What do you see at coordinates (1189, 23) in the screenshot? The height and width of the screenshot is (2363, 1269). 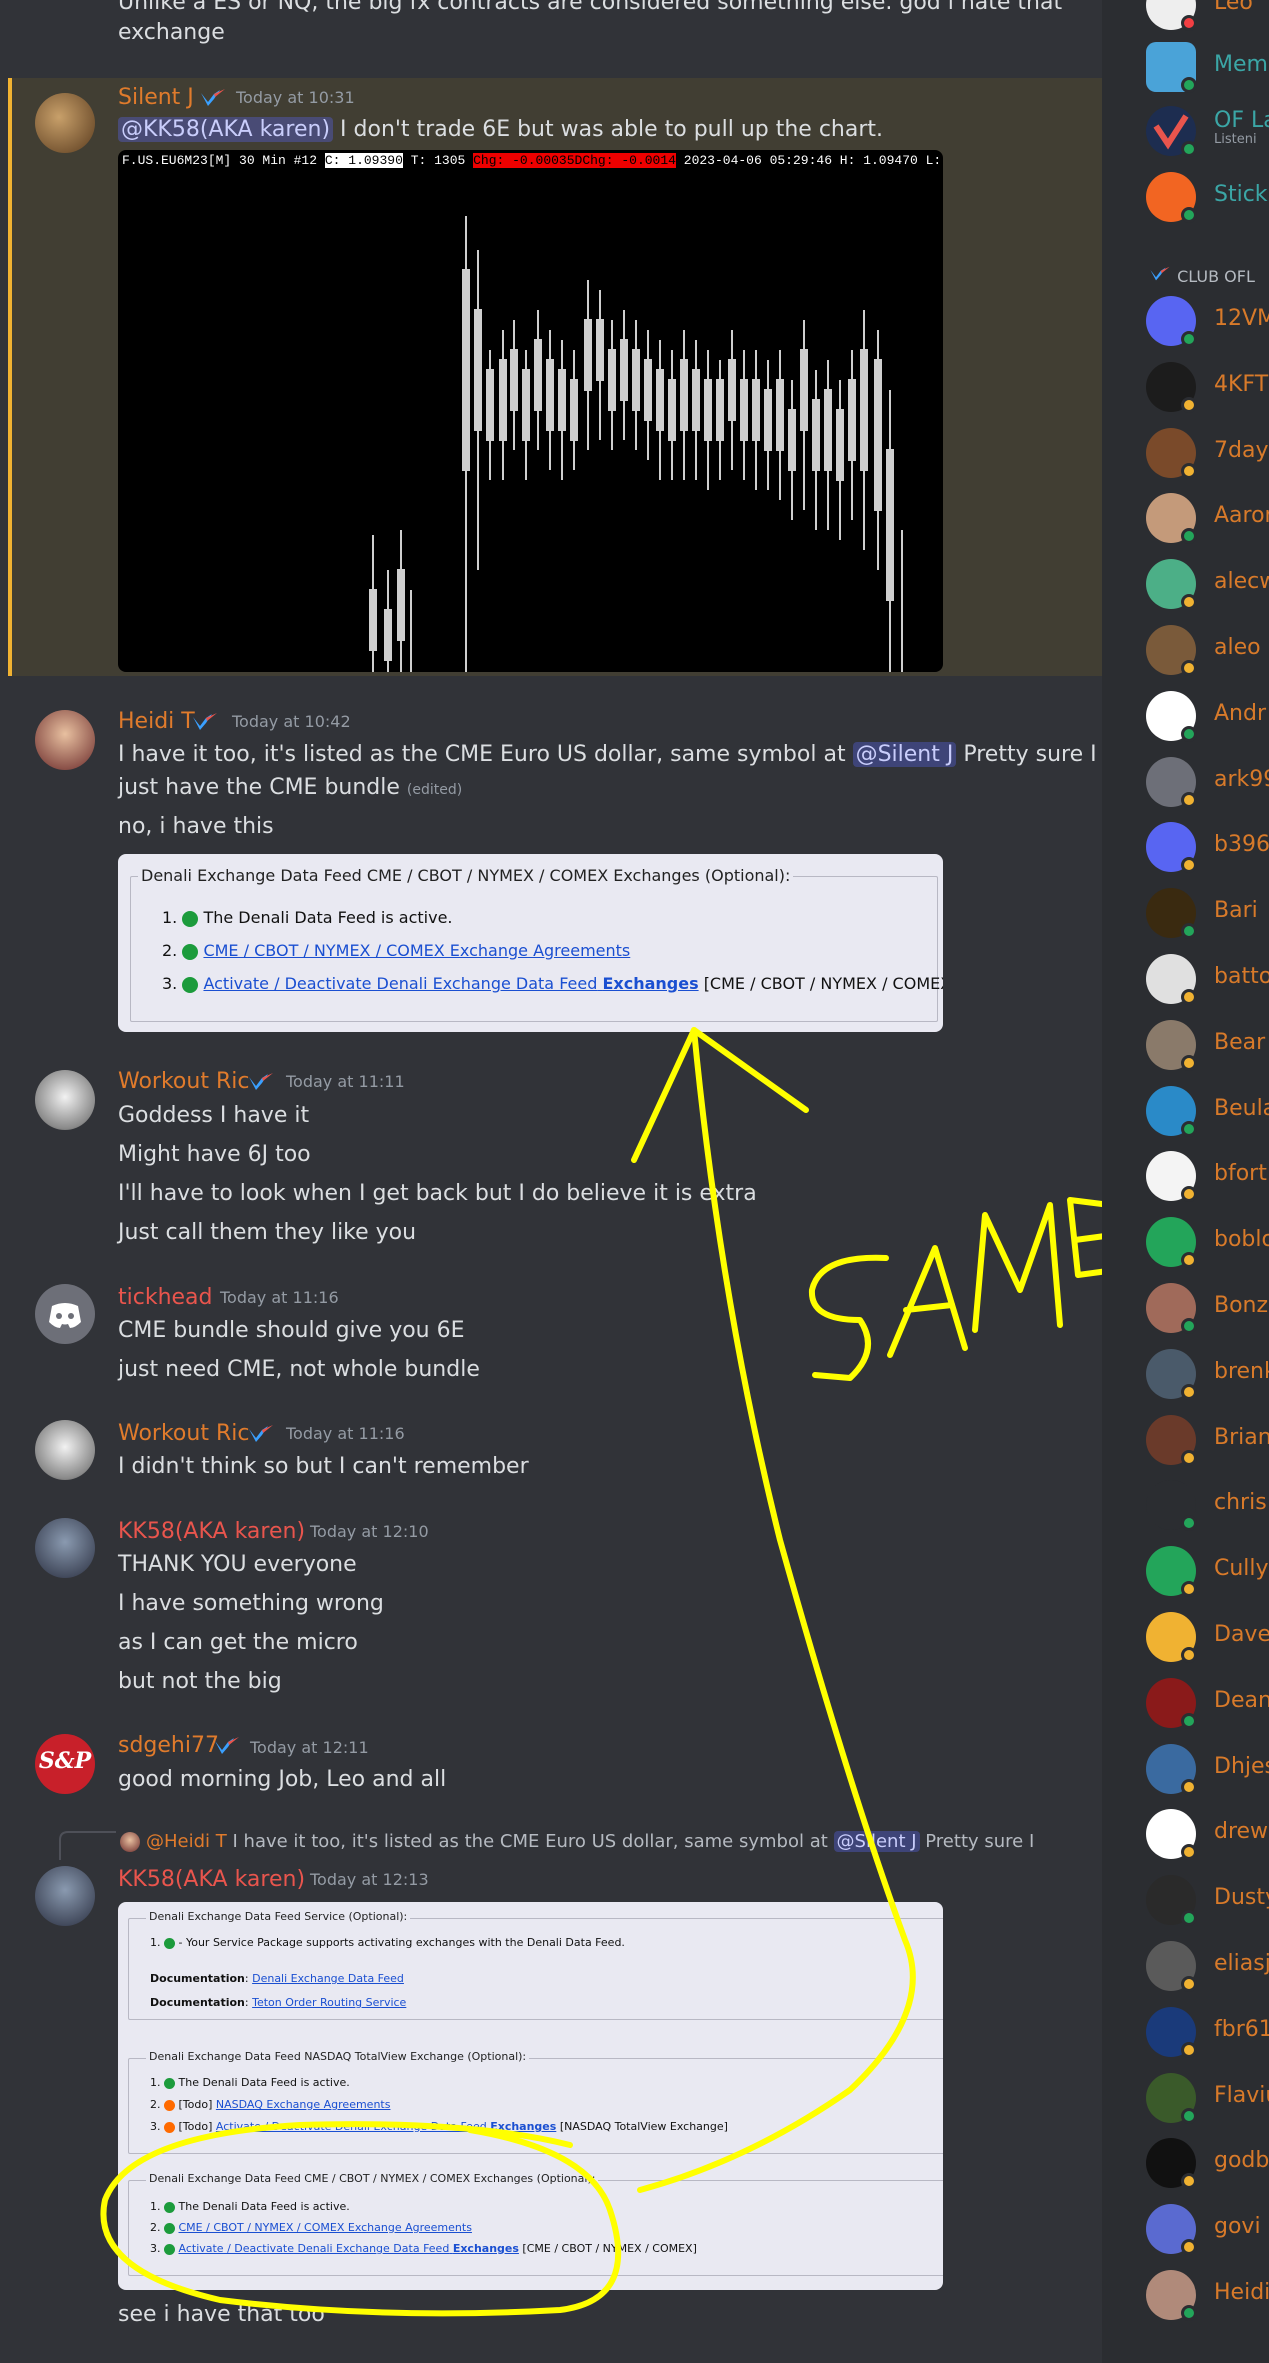 I see `status-dnd-icon` at bounding box center [1189, 23].